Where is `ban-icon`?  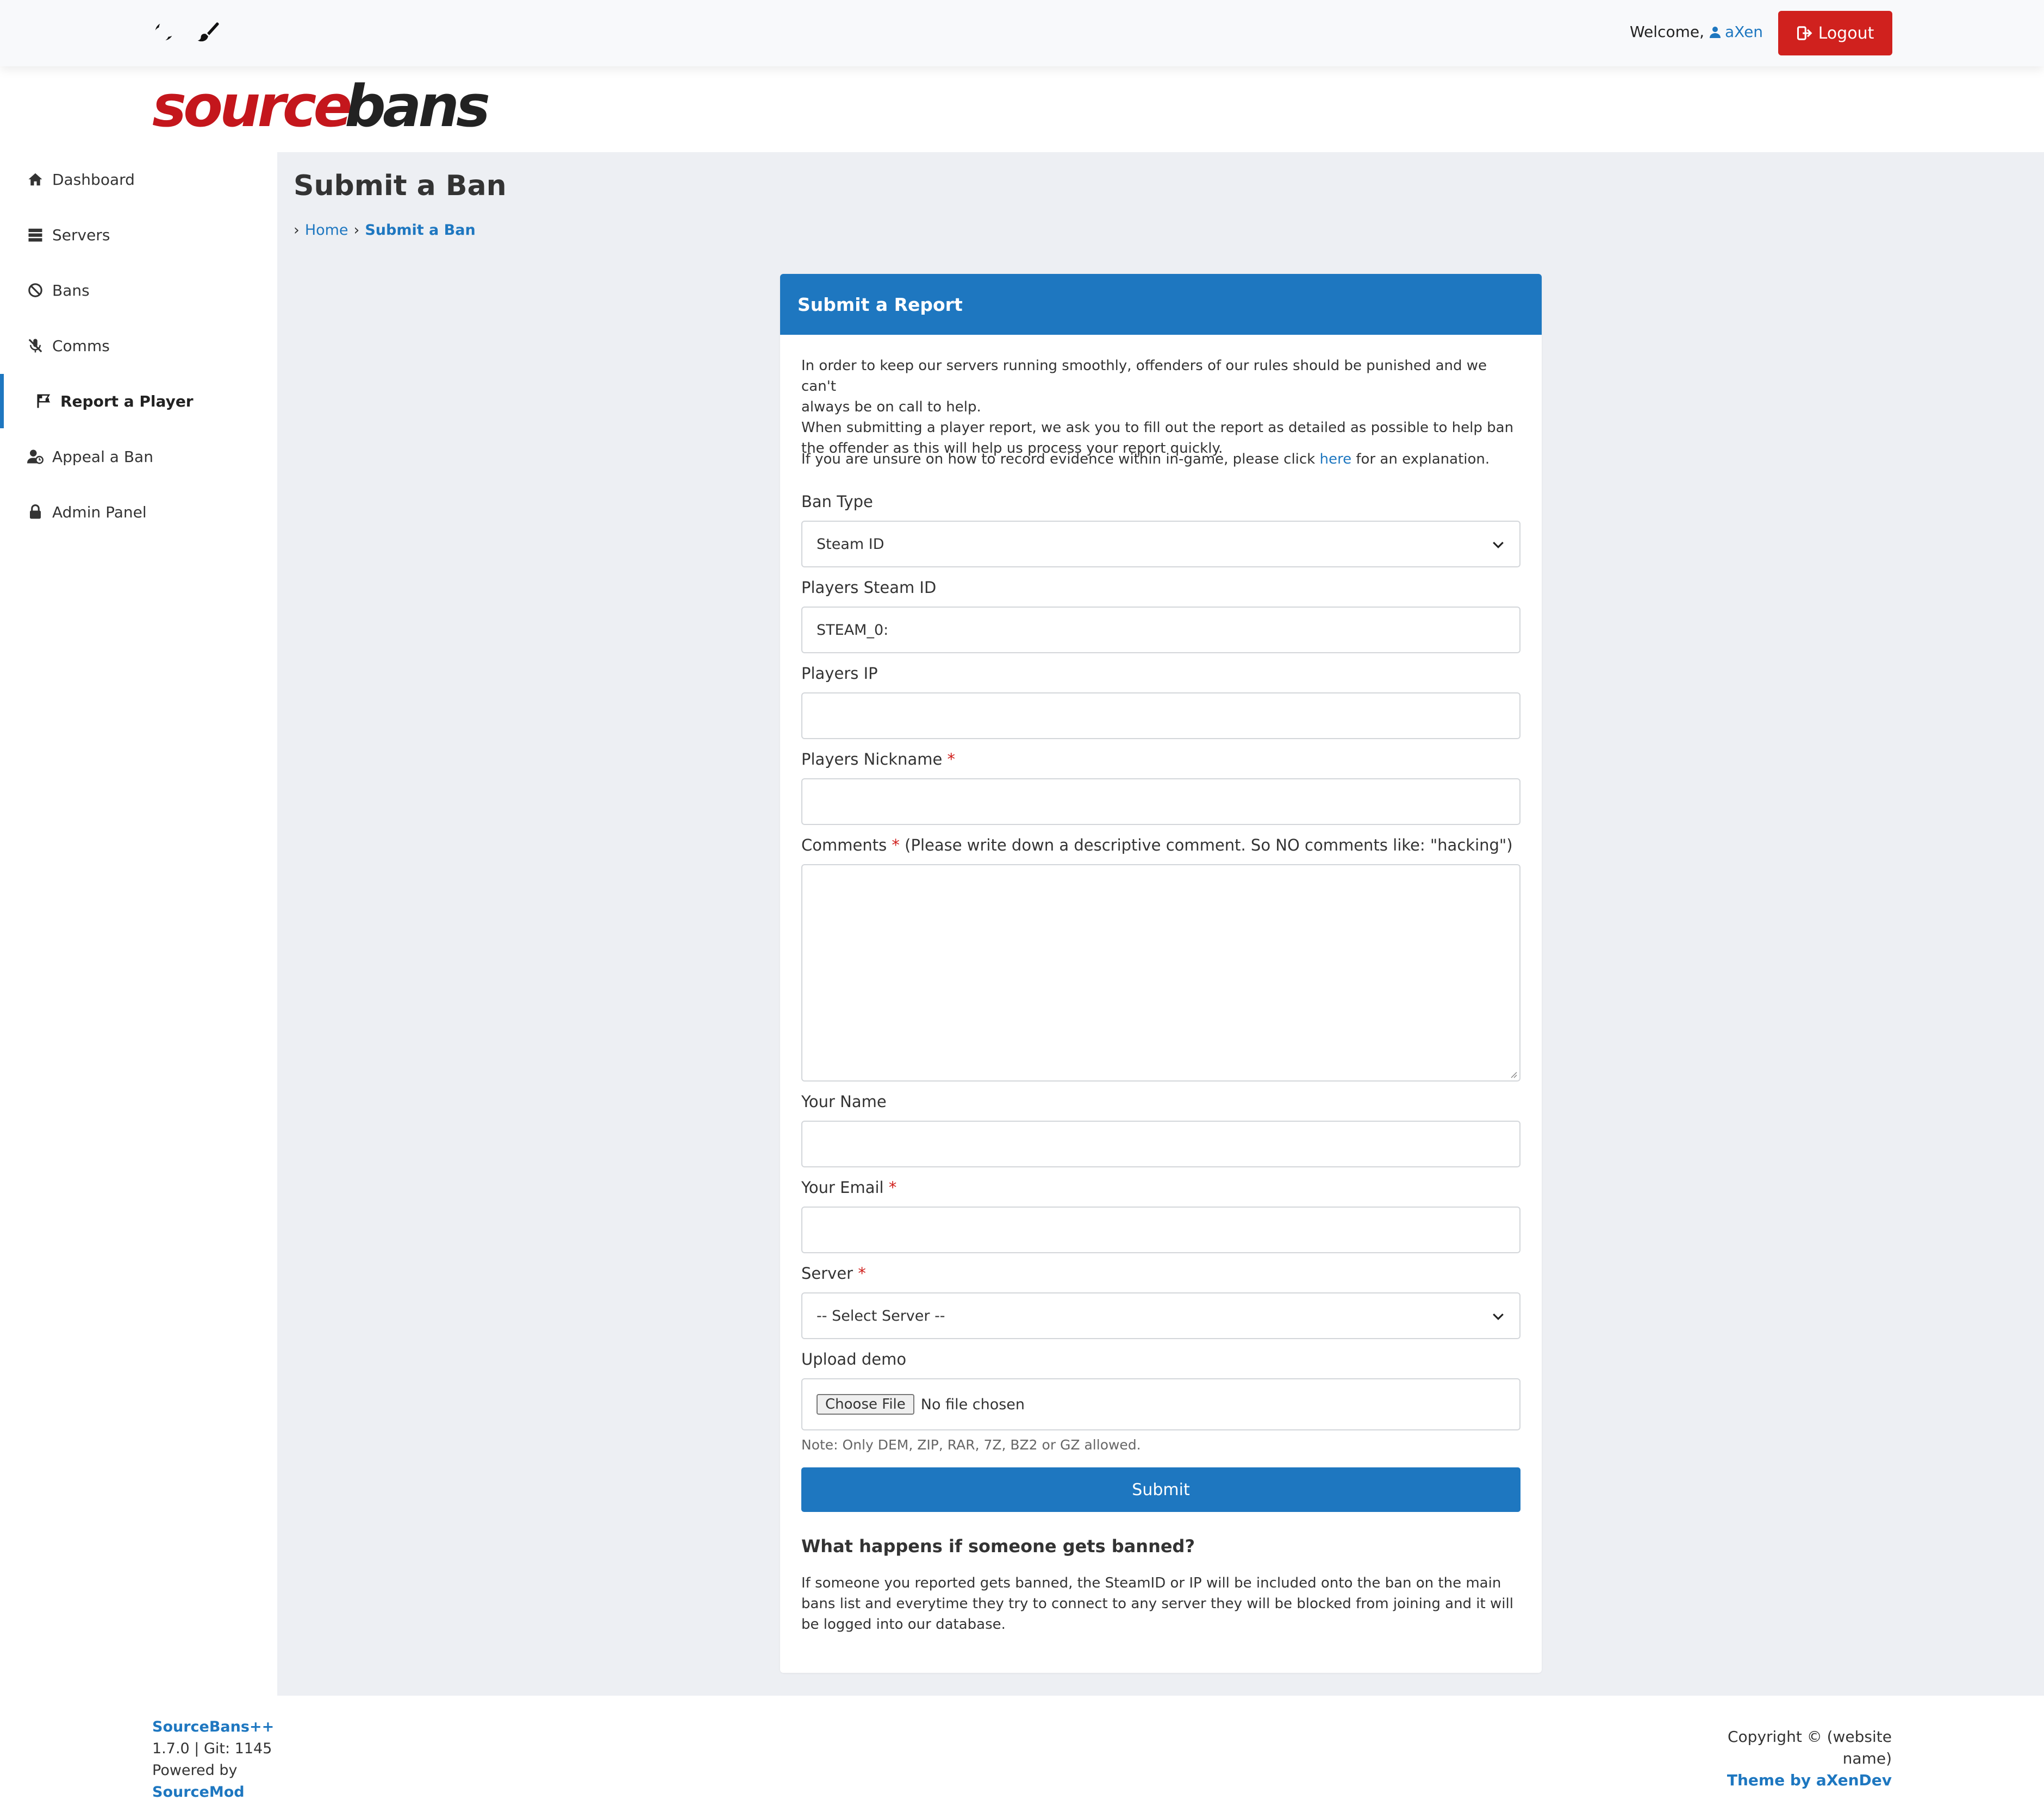 ban-icon is located at coordinates (35, 290).